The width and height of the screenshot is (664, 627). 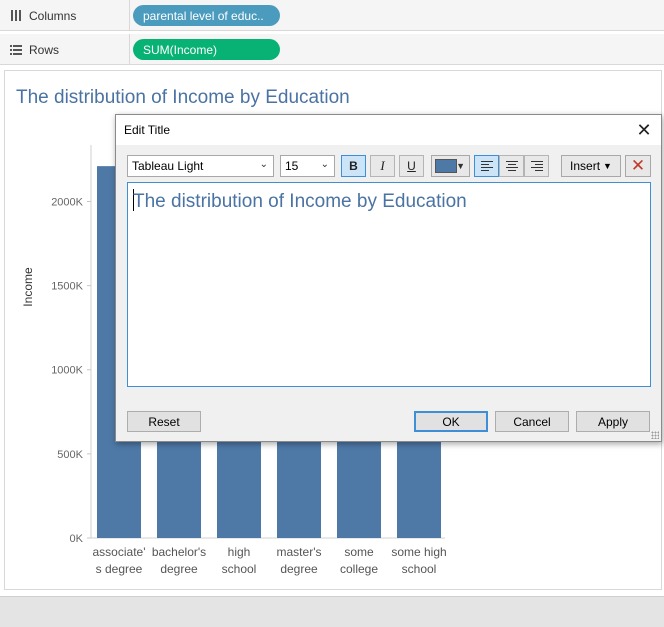 I want to click on columns-label-text: Columns, so click(x=53, y=15).